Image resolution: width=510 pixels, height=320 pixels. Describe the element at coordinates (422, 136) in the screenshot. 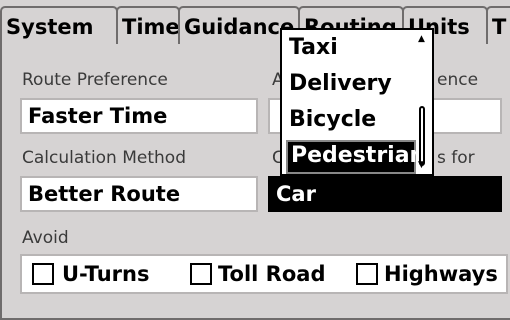

I see `scroll-thumb` at that location.